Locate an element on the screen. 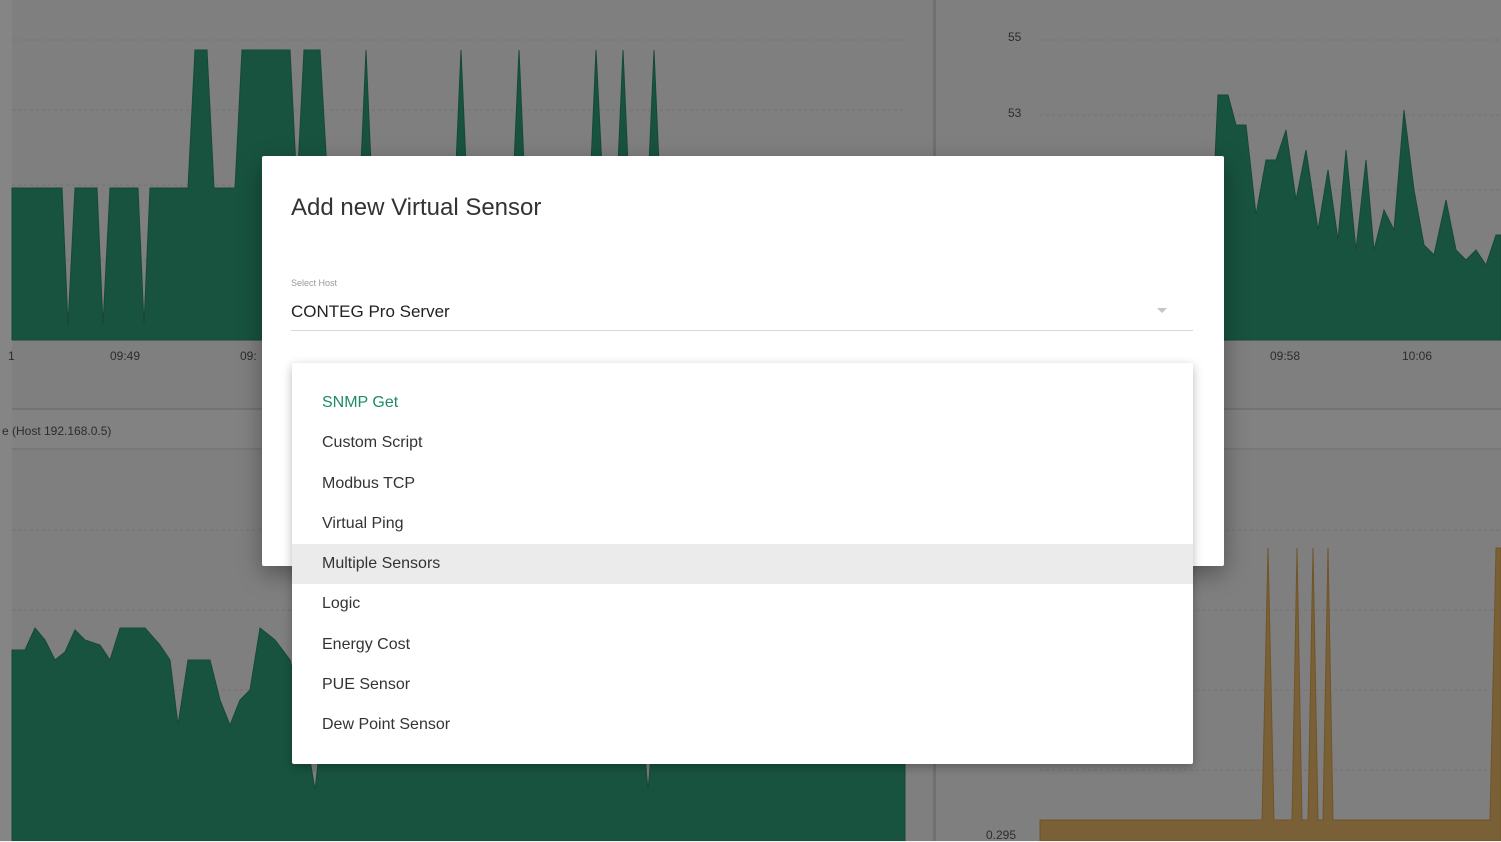 The height and width of the screenshot is (842, 1501). menu-item-logic: Logic is located at coordinates (742, 604).